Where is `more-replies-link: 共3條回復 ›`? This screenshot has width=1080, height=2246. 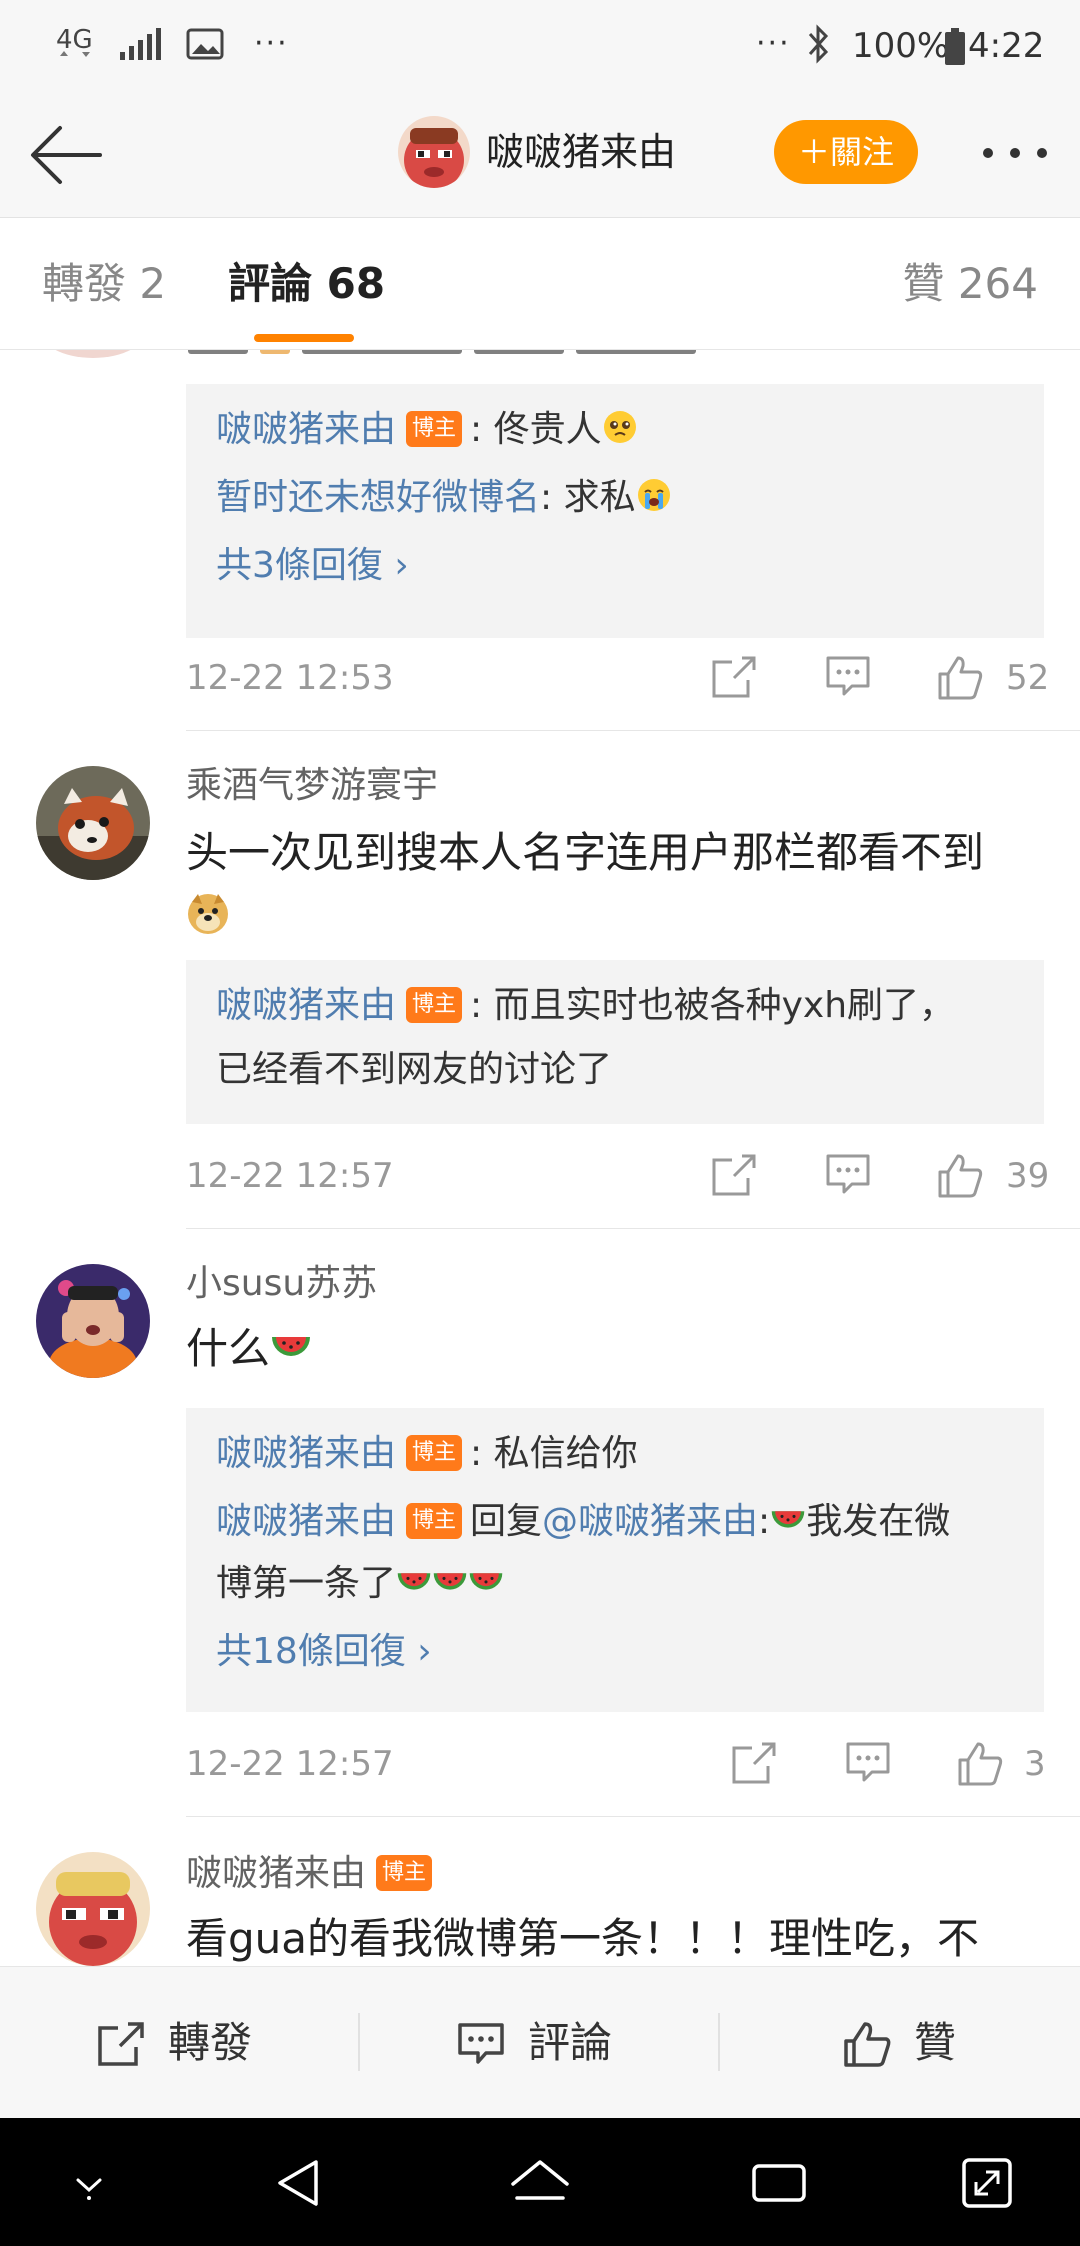 more-replies-link: 共3條回復 › is located at coordinates (312, 566).